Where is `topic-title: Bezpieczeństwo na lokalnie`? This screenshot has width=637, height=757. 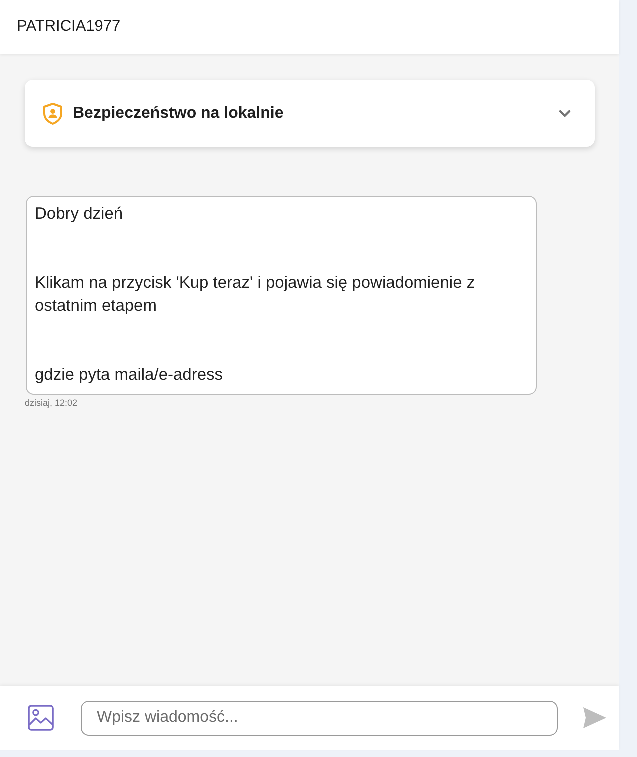 topic-title: Bezpieczeństwo na lokalnie is located at coordinates (179, 113).